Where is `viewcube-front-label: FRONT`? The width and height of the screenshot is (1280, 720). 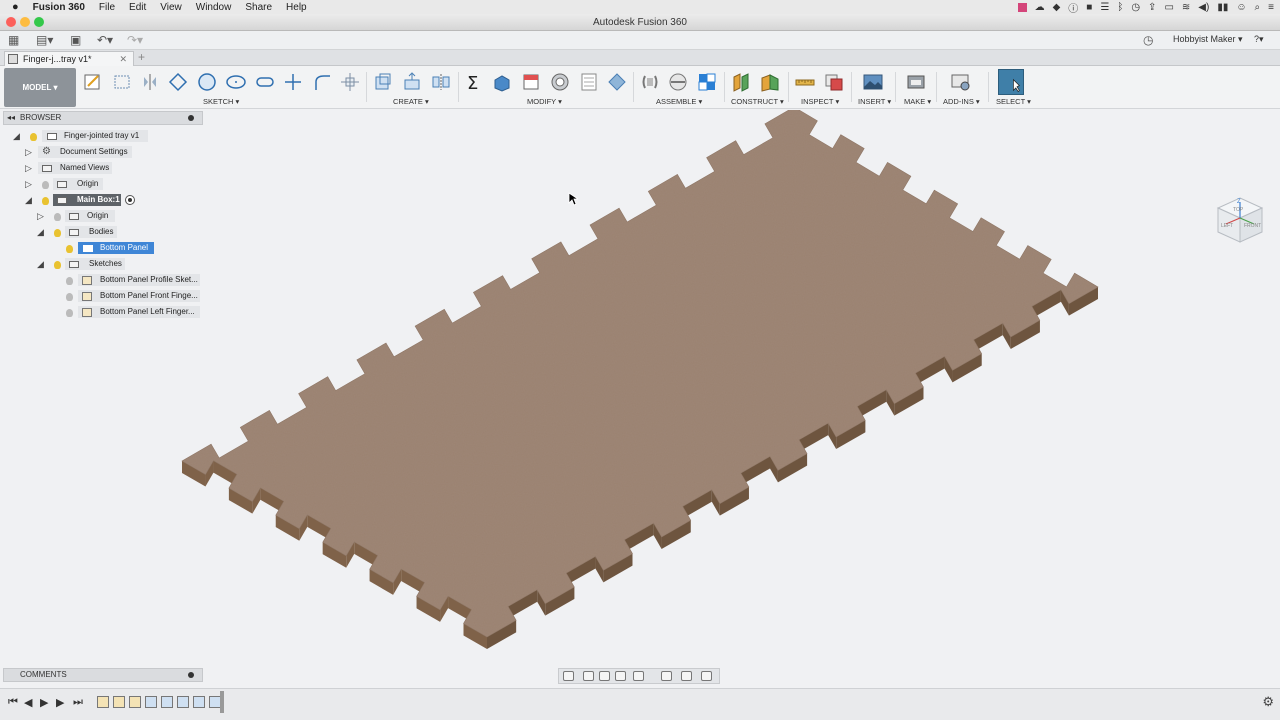
viewcube-front-label: FRONT is located at coordinates (1252, 226).